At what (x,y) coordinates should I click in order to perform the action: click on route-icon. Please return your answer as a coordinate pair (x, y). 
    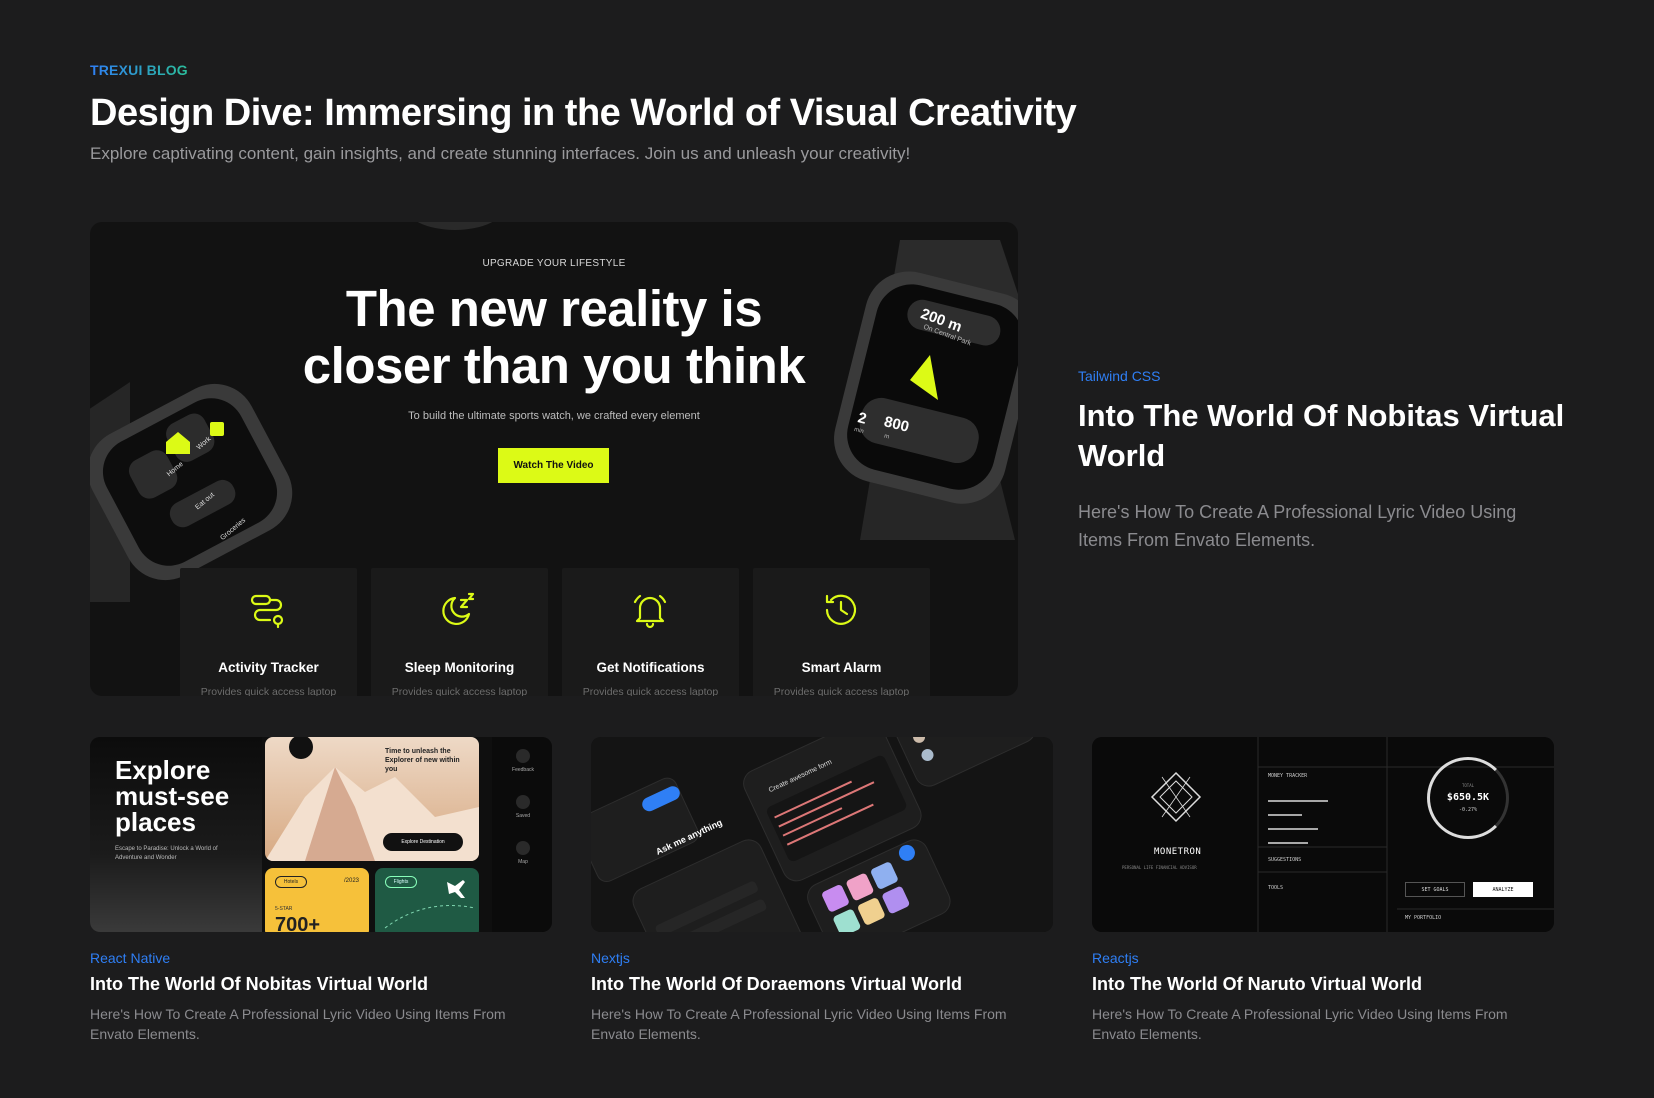
    Looking at the image, I should click on (267, 611).